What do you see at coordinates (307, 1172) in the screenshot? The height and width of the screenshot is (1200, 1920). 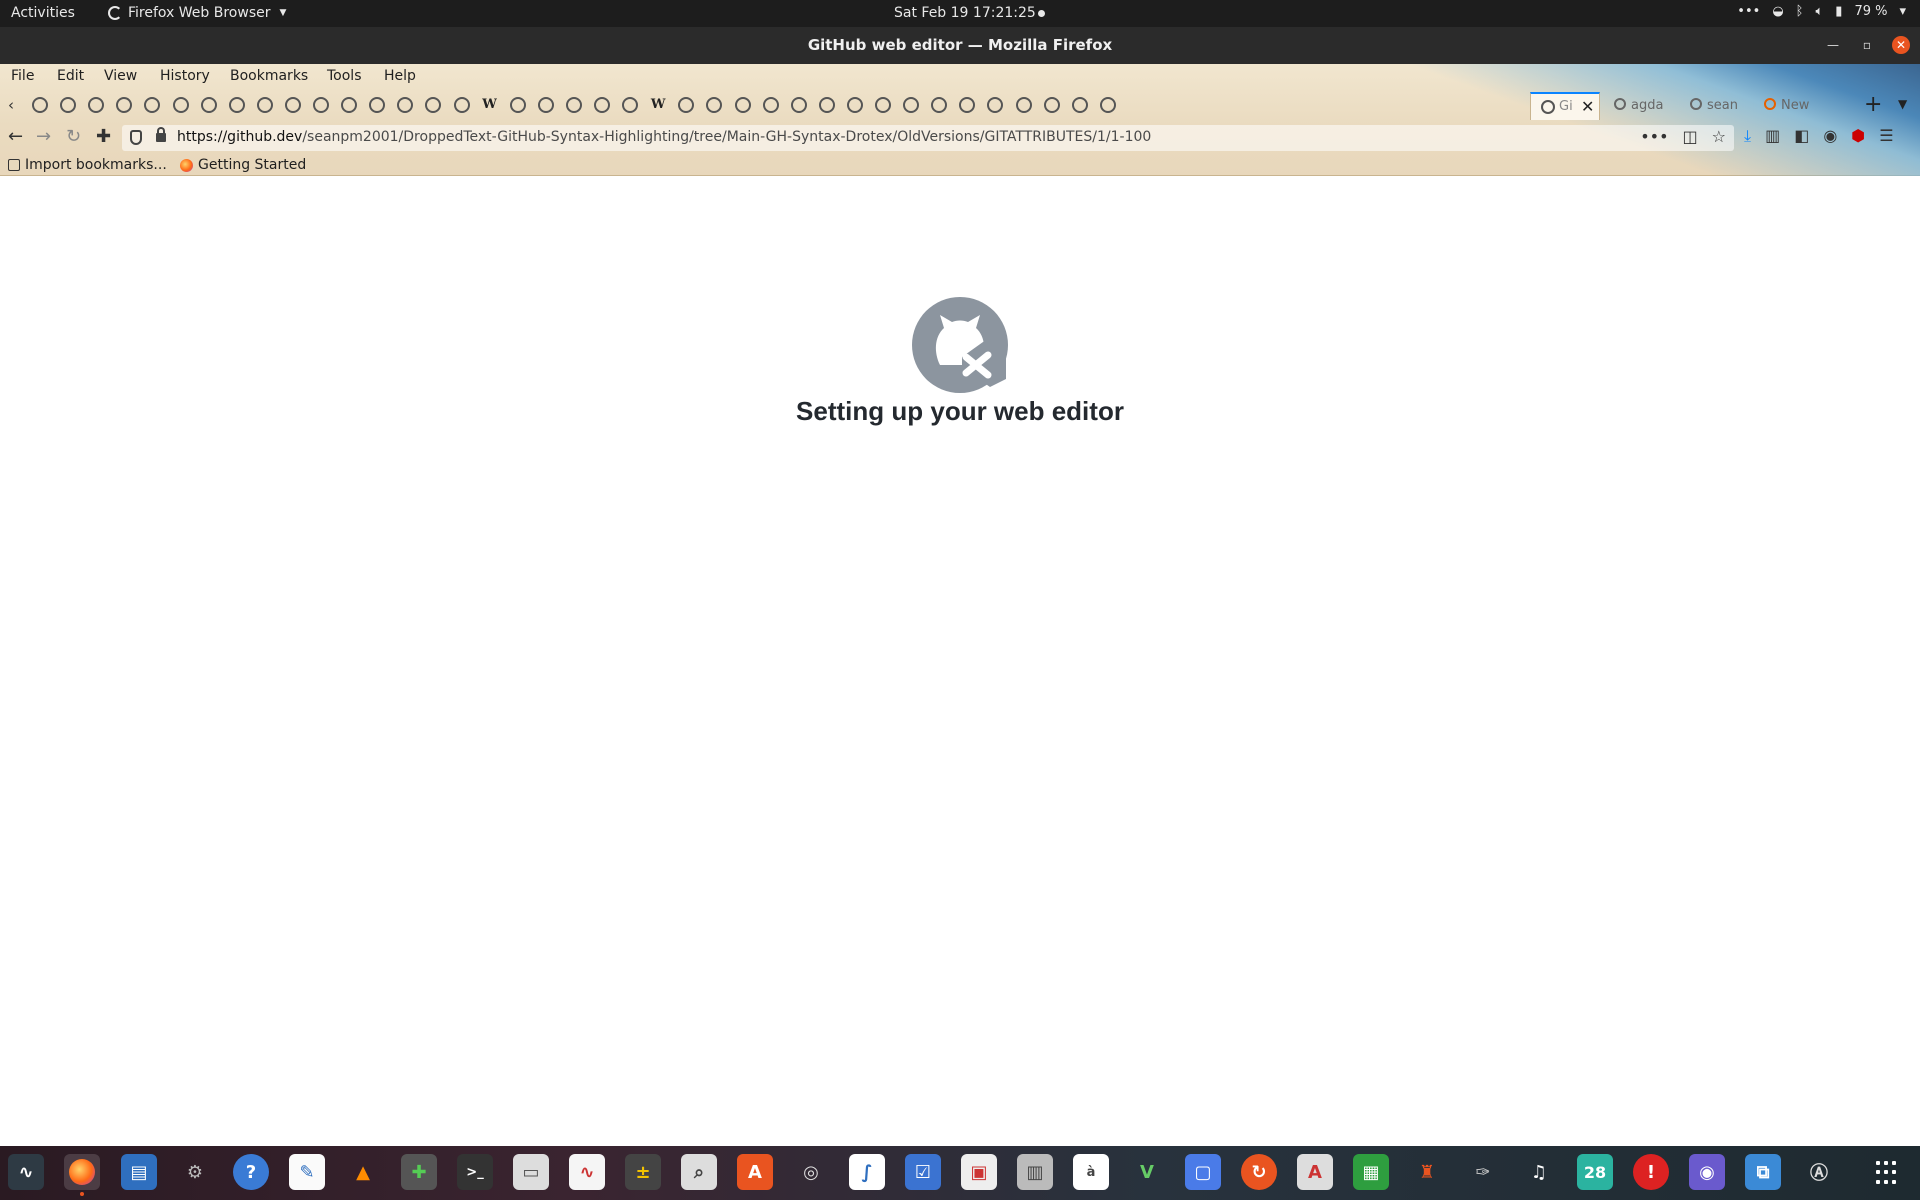 I see `text-editor-icon: ✎` at bounding box center [307, 1172].